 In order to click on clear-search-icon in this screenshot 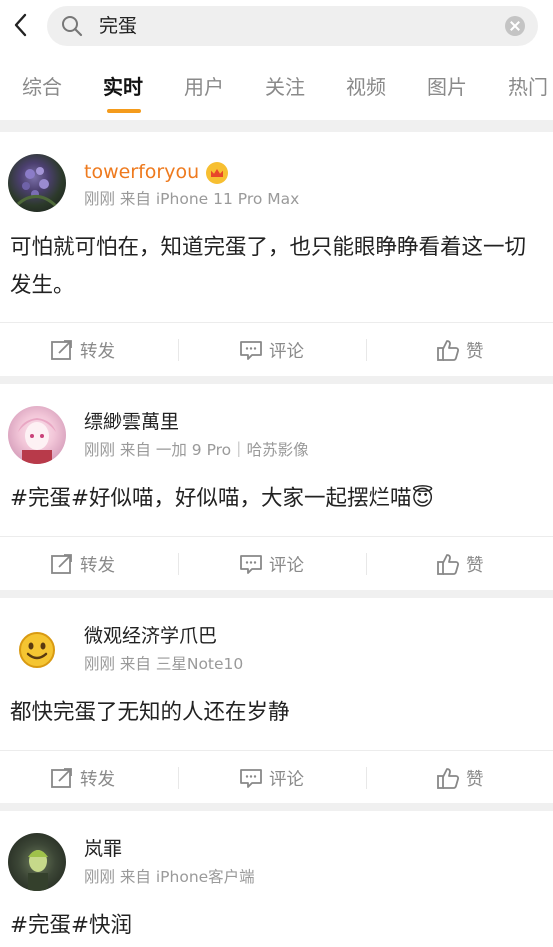, I will do `click(515, 26)`.